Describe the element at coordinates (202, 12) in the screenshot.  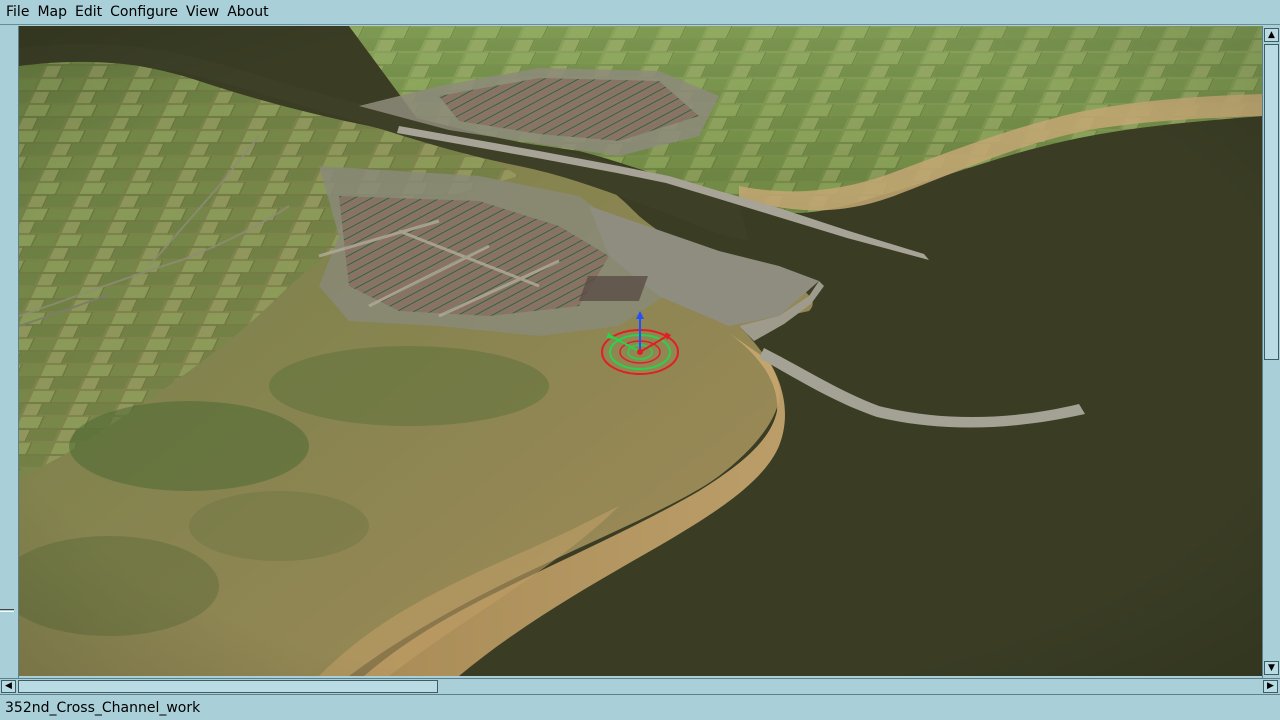
I see `menu-view: View` at that location.